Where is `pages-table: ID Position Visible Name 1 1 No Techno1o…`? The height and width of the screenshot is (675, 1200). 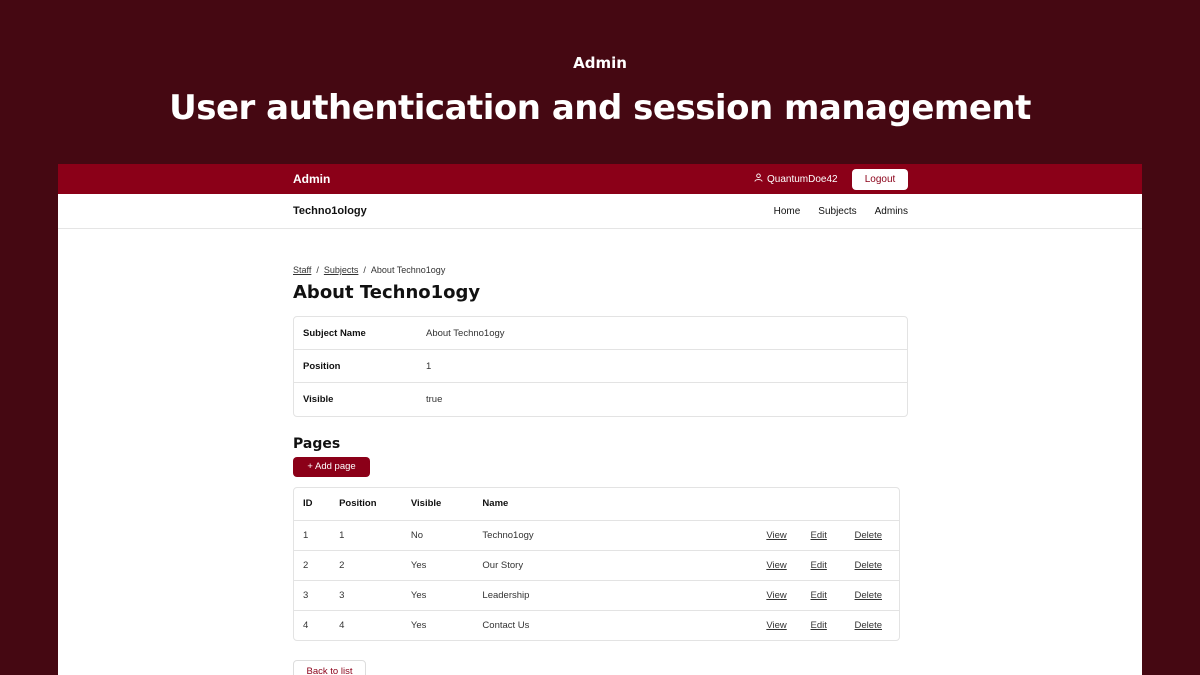 pages-table: ID Position Visible Name 1 1 No Techno1o… is located at coordinates (596, 564).